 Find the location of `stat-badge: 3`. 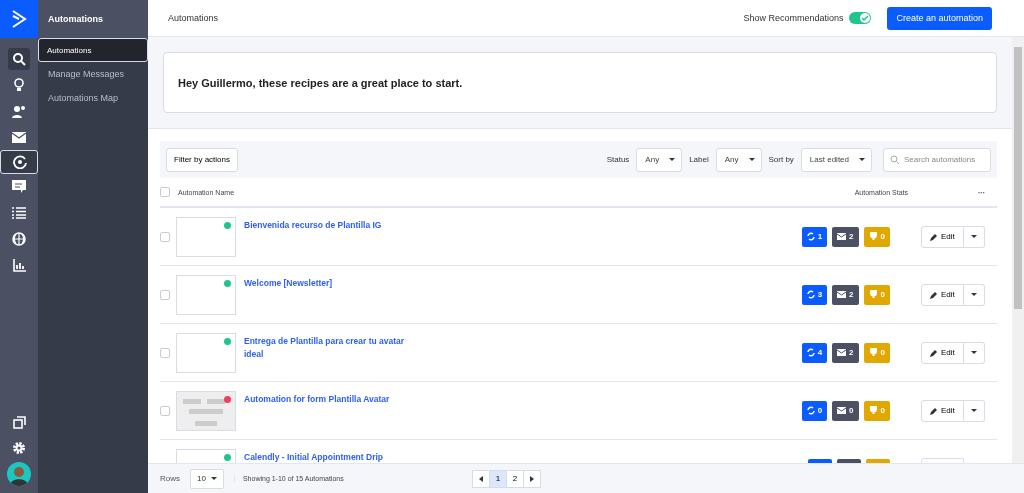

stat-badge: 3 is located at coordinates (814, 294).